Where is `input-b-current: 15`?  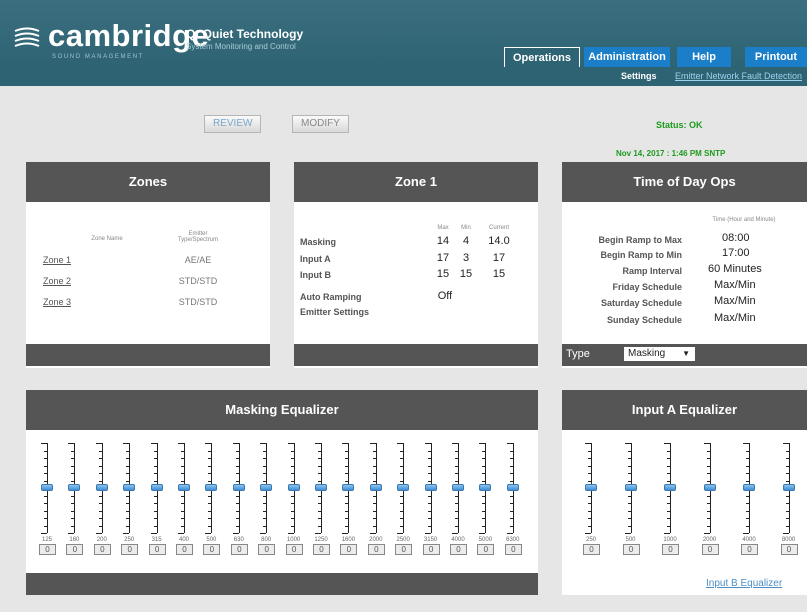 input-b-current: 15 is located at coordinates (499, 274).